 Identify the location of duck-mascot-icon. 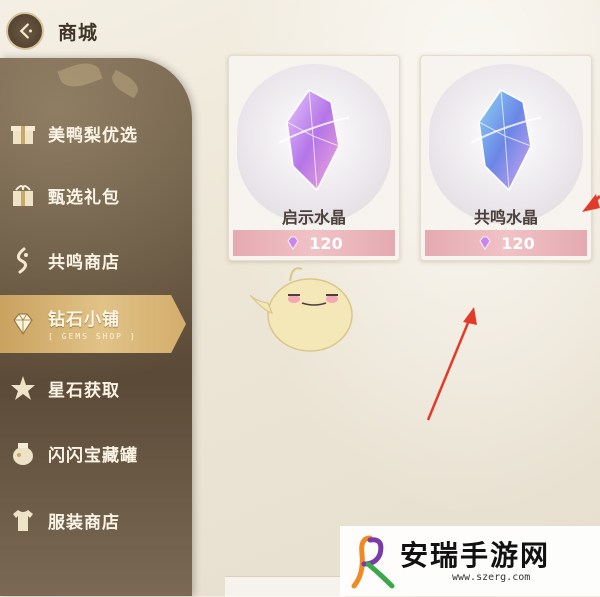
(301, 309).